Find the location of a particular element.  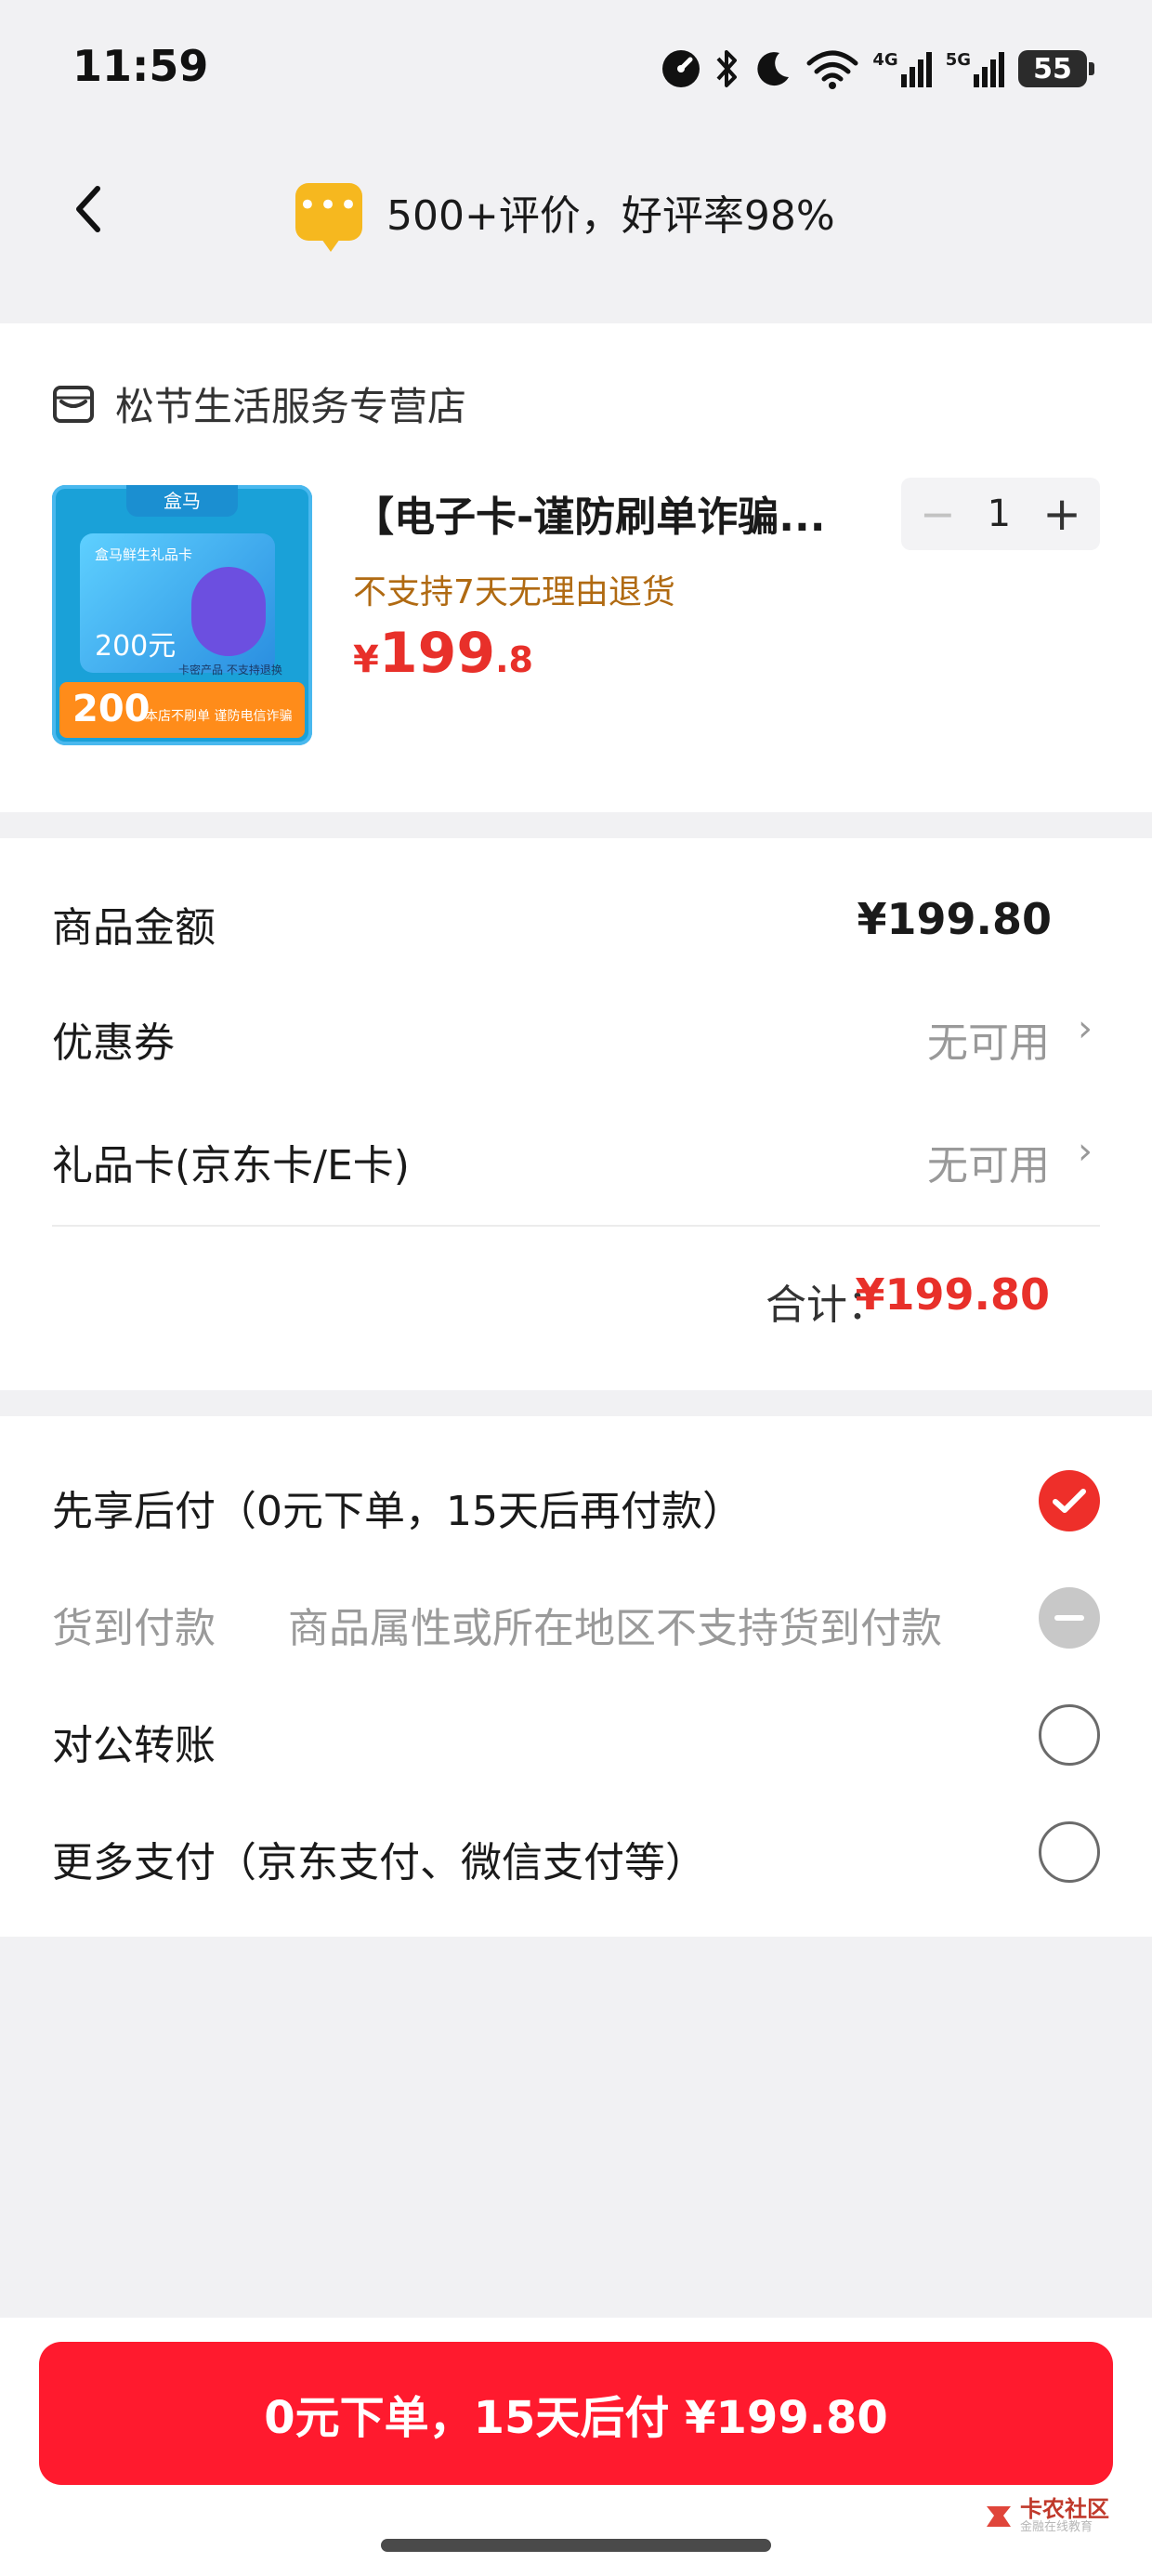

payment-option-bnpl-label: 先享后付（0元下单，15天后再付款） is located at coordinates (397, 1507).